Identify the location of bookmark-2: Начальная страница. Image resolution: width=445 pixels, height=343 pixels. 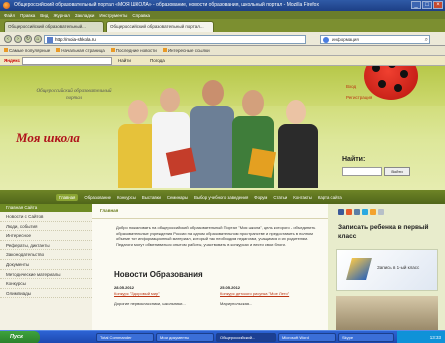
(80, 50).